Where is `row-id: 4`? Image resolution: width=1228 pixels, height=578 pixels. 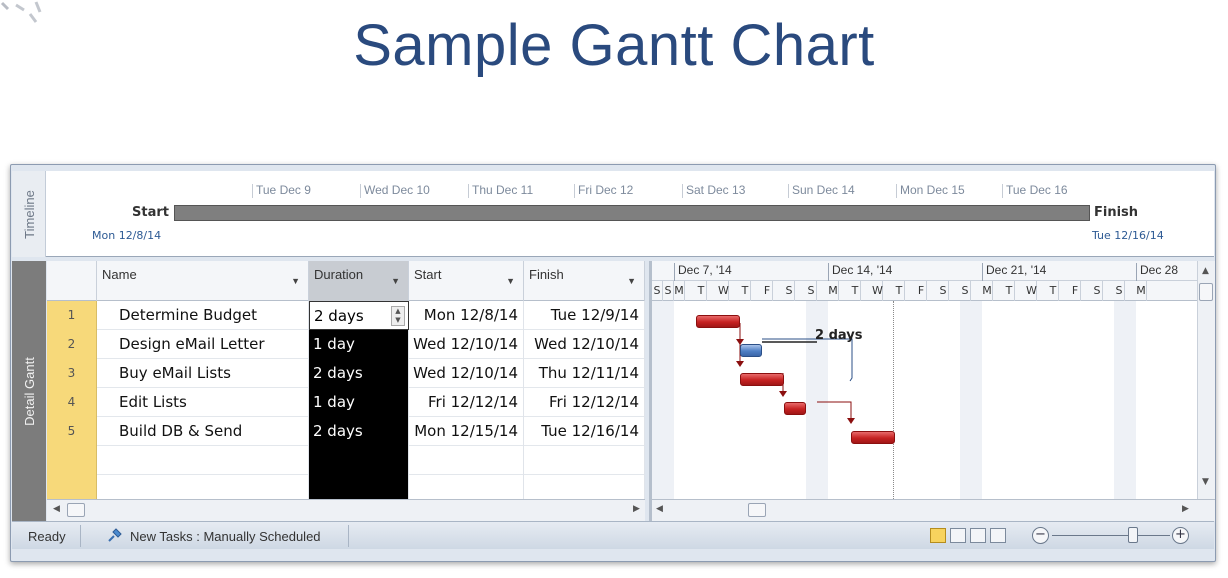
row-id: 4 is located at coordinates (72, 402).